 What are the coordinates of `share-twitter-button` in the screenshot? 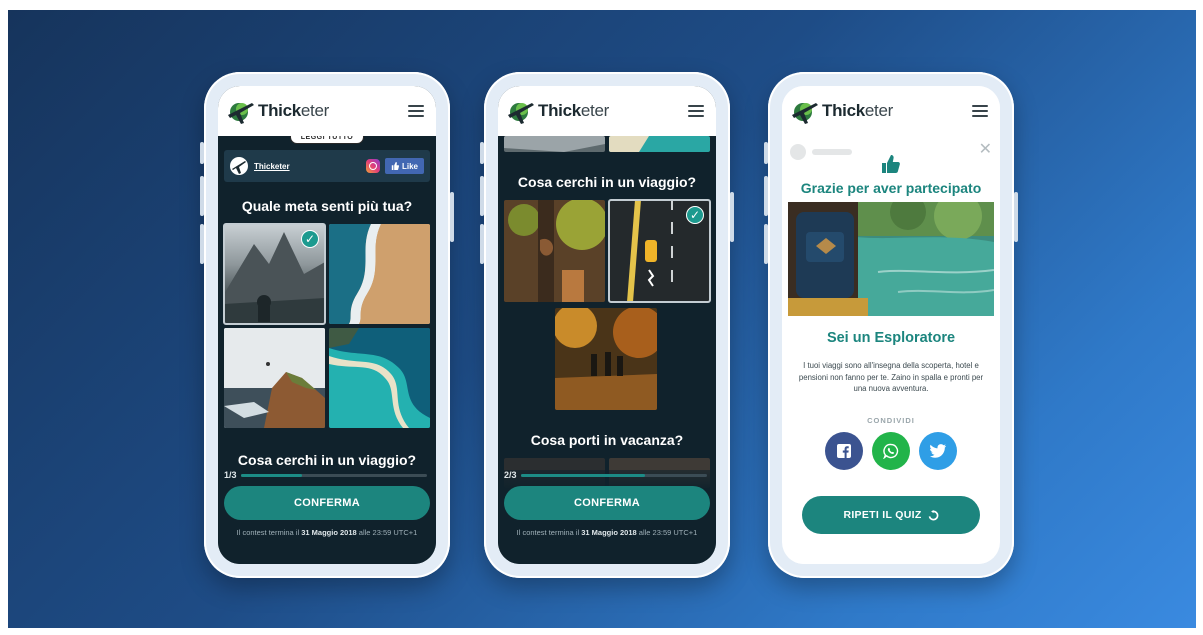 It's located at (938, 451).